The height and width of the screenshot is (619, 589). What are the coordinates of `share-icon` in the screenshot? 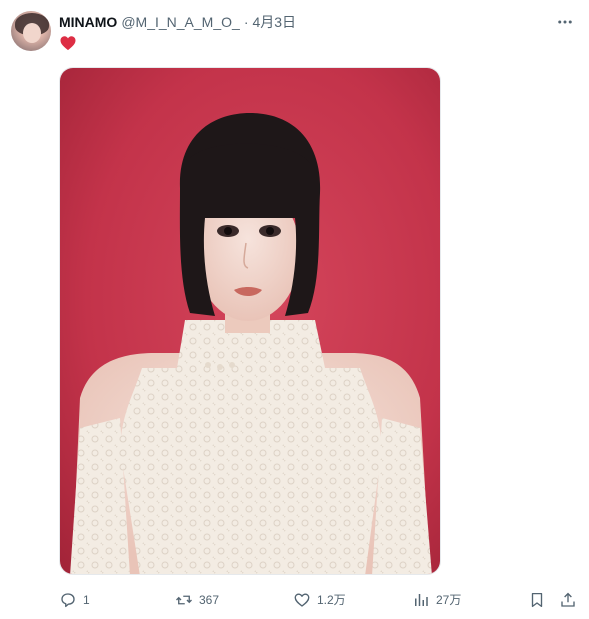 It's located at (568, 599).